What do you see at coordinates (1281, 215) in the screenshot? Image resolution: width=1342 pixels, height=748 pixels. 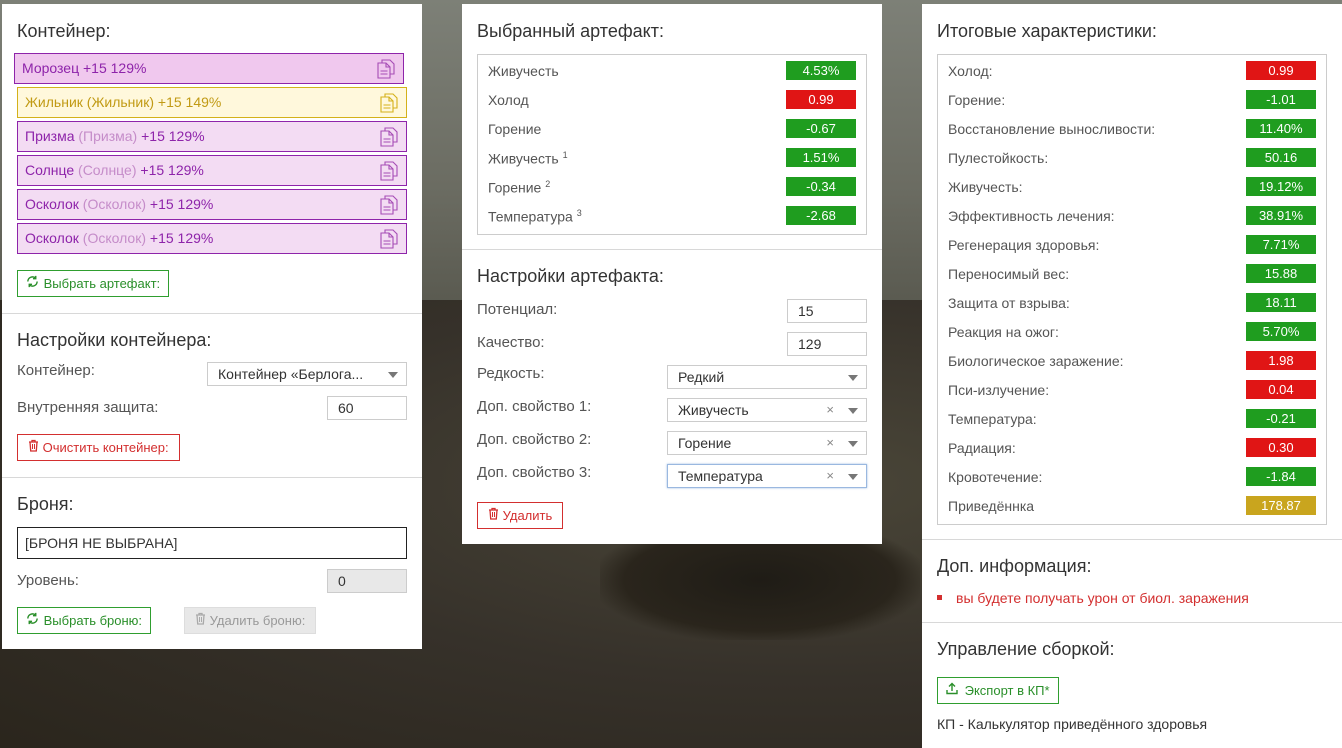 I see `stat-value-badge: 38.91%` at bounding box center [1281, 215].